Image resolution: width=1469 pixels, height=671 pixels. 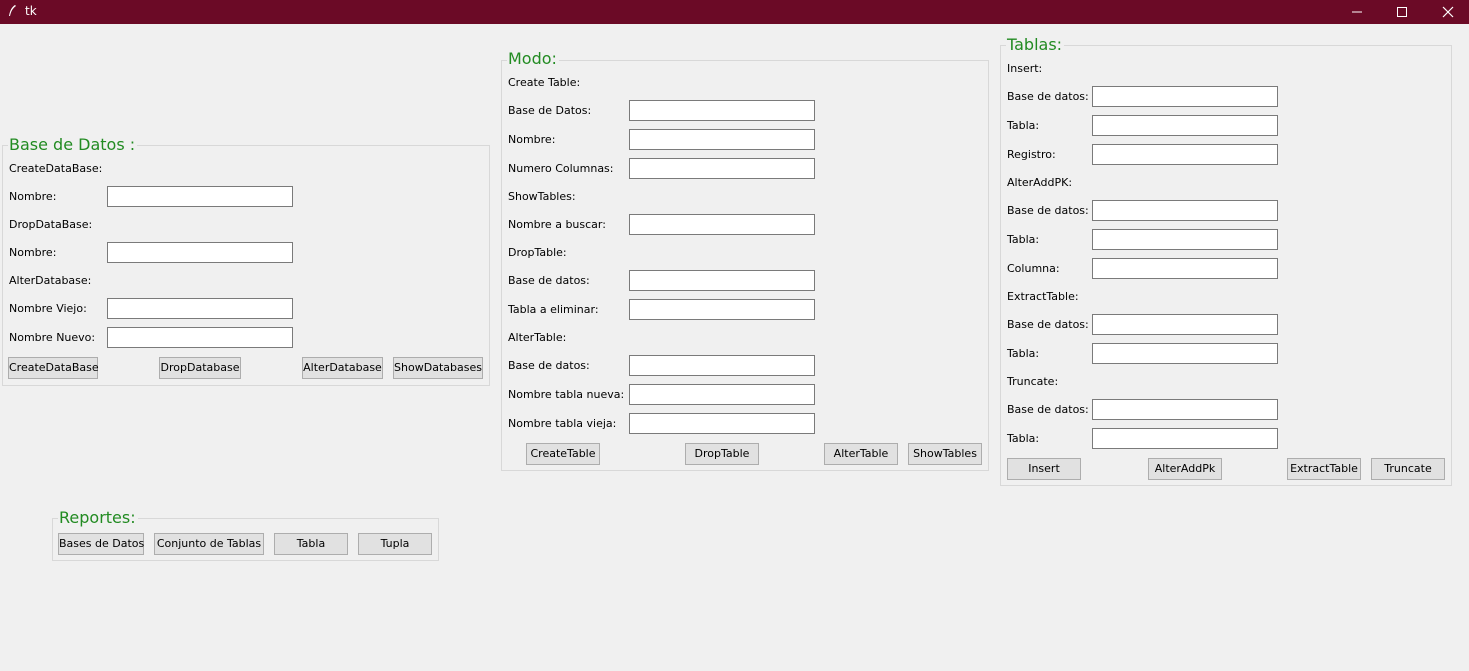 I want to click on create-table-base-input, so click(x=722, y=110).